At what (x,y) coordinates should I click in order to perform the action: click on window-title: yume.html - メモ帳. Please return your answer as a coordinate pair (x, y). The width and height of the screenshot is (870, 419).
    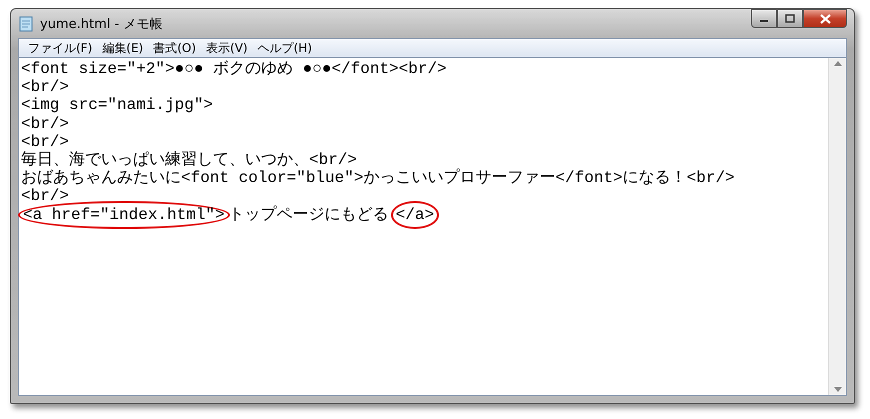
    Looking at the image, I should click on (101, 24).